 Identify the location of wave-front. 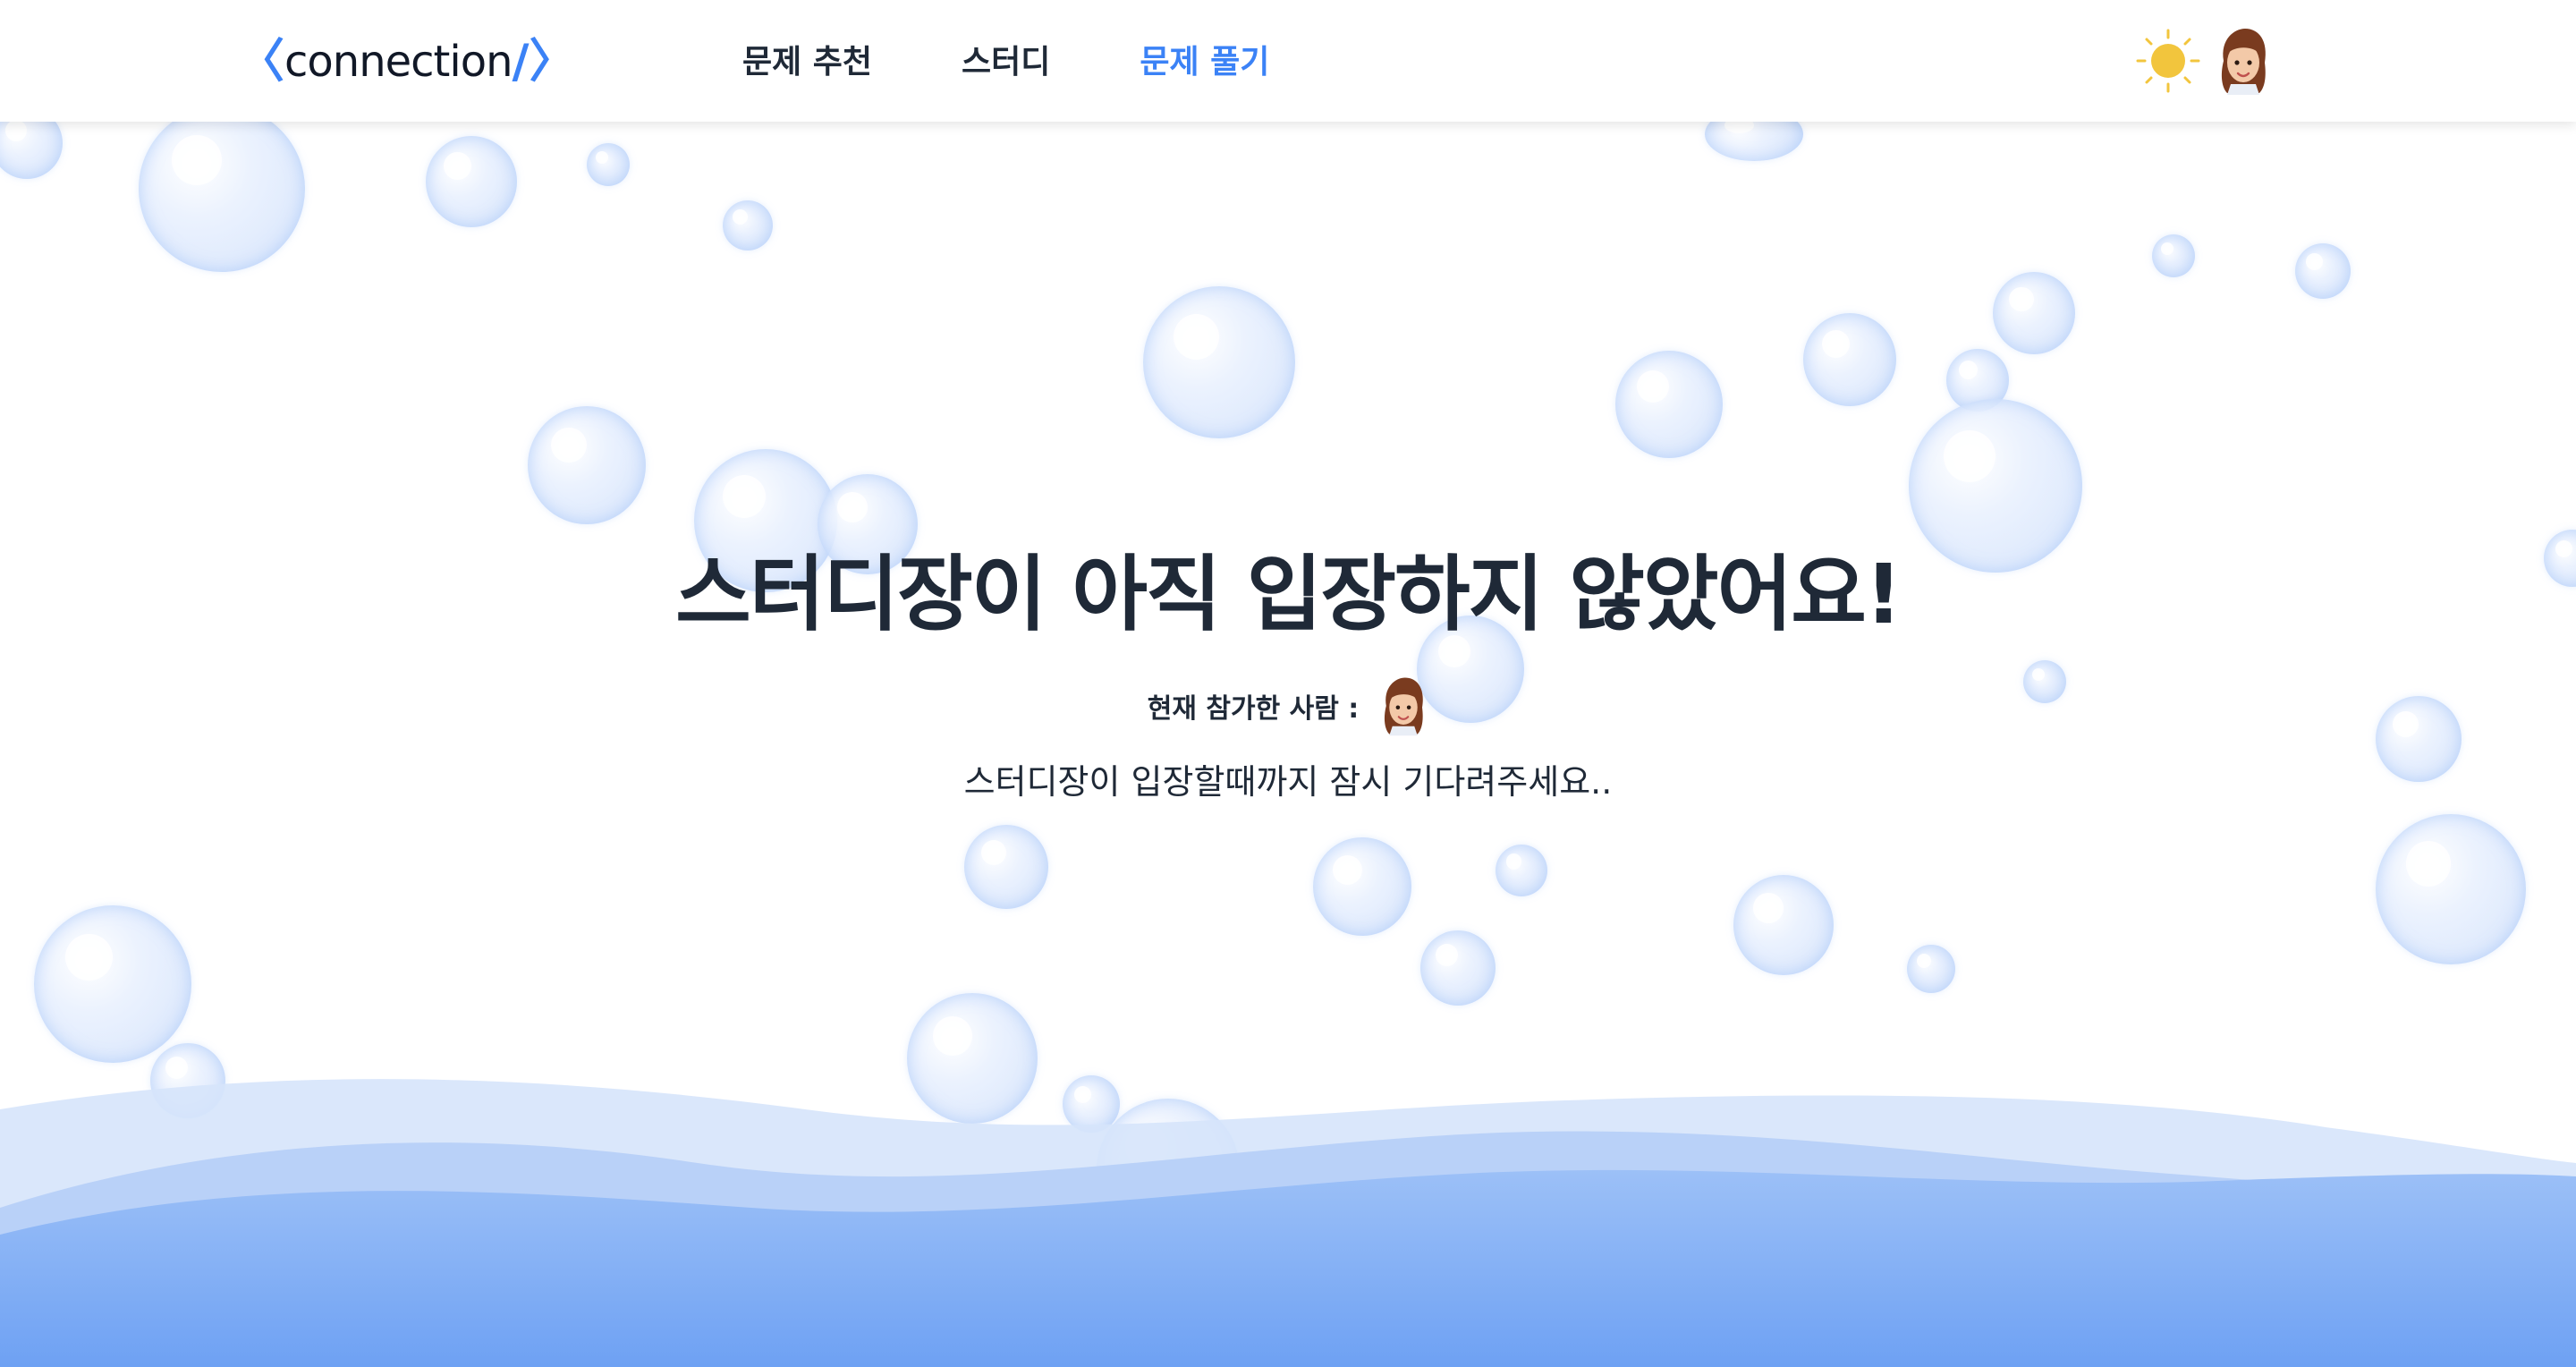
(1288, 1268).